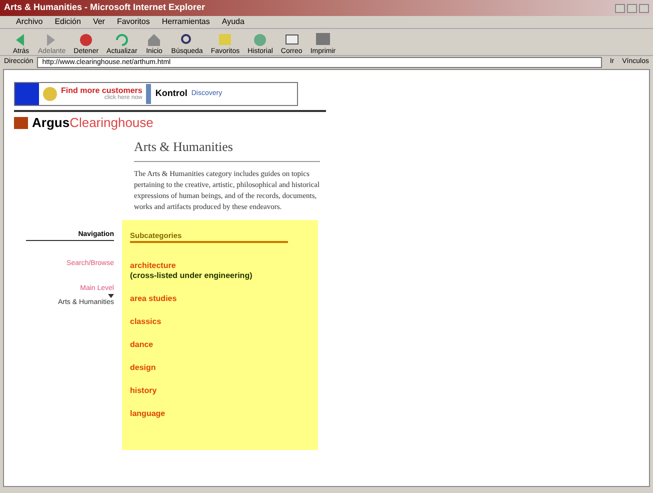 This screenshot has height=493, width=653. What do you see at coordinates (29, 22) in the screenshot?
I see `menu-item: Archivo` at bounding box center [29, 22].